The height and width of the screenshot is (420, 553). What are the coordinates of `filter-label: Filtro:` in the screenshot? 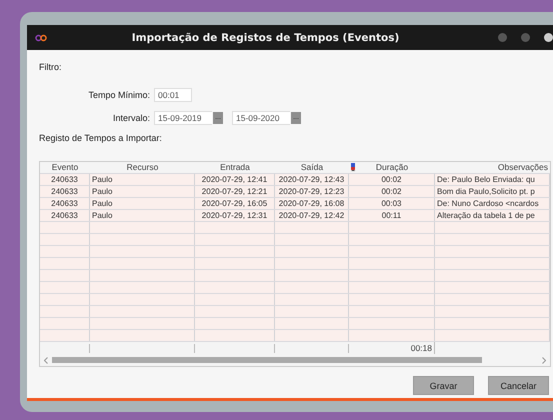 It's located at (50, 67).